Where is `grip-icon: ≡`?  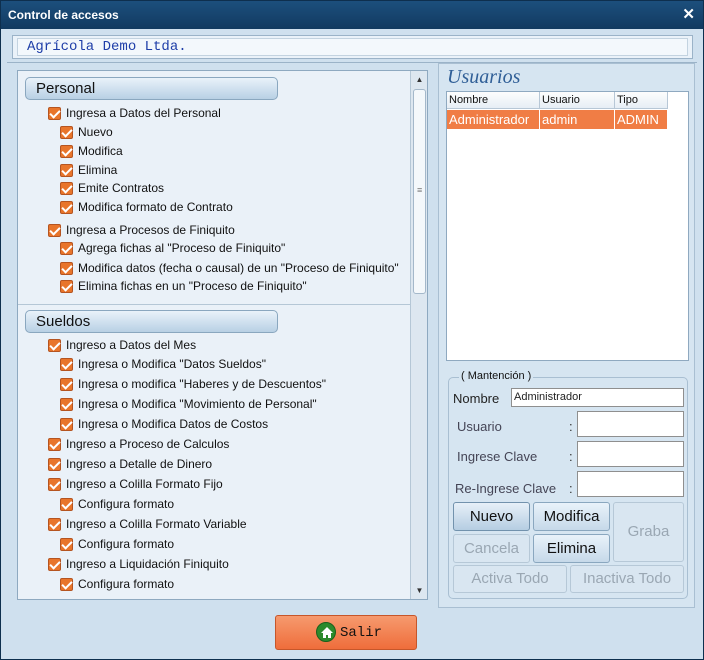
grip-icon: ≡ is located at coordinates (420, 190).